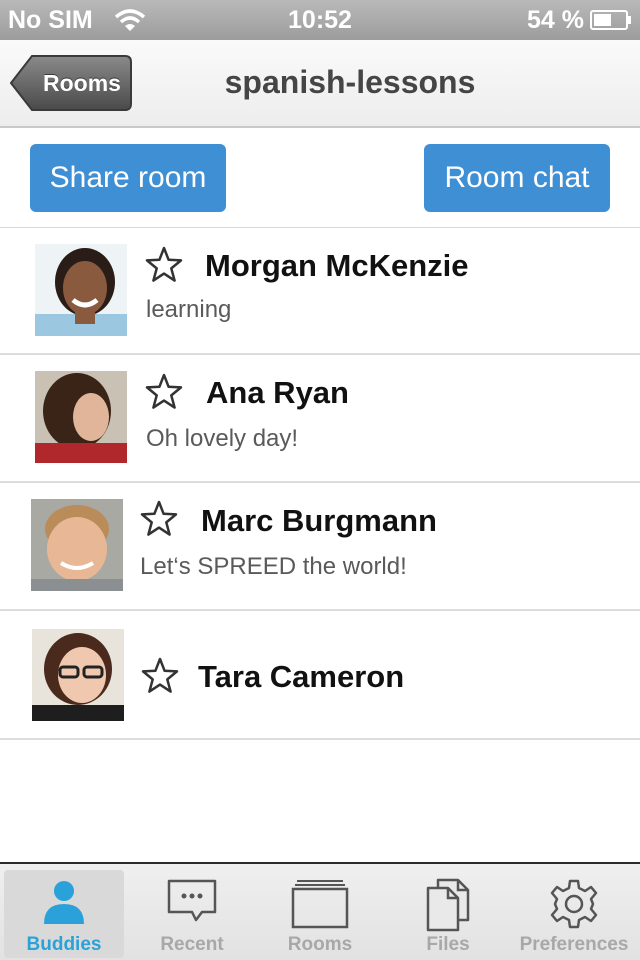  Describe the element at coordinates (320, 20) in the screenshot. I see `status-bar: No SIM 10:52 54 %` at that location.